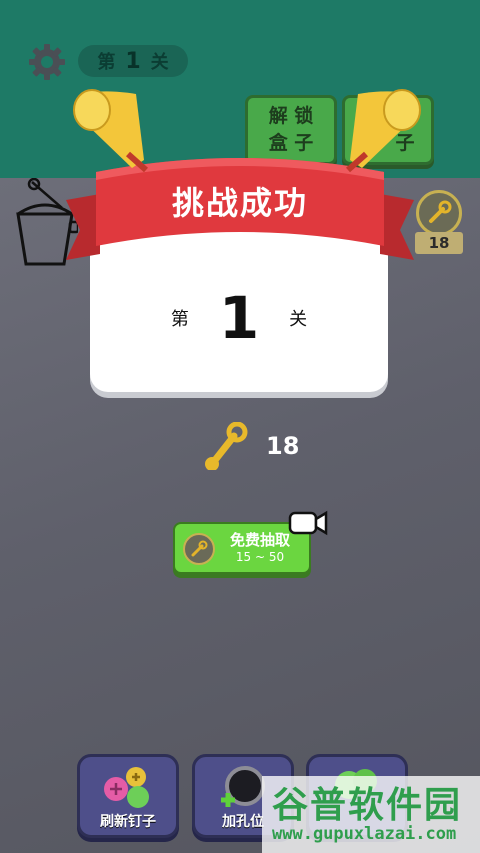 The width and height of the screenshot is (480, 853). What do you see at coordinates (298, 319) in the screenshot?
I see `result-level-suffix: 关` at bounding box center [298, 319].